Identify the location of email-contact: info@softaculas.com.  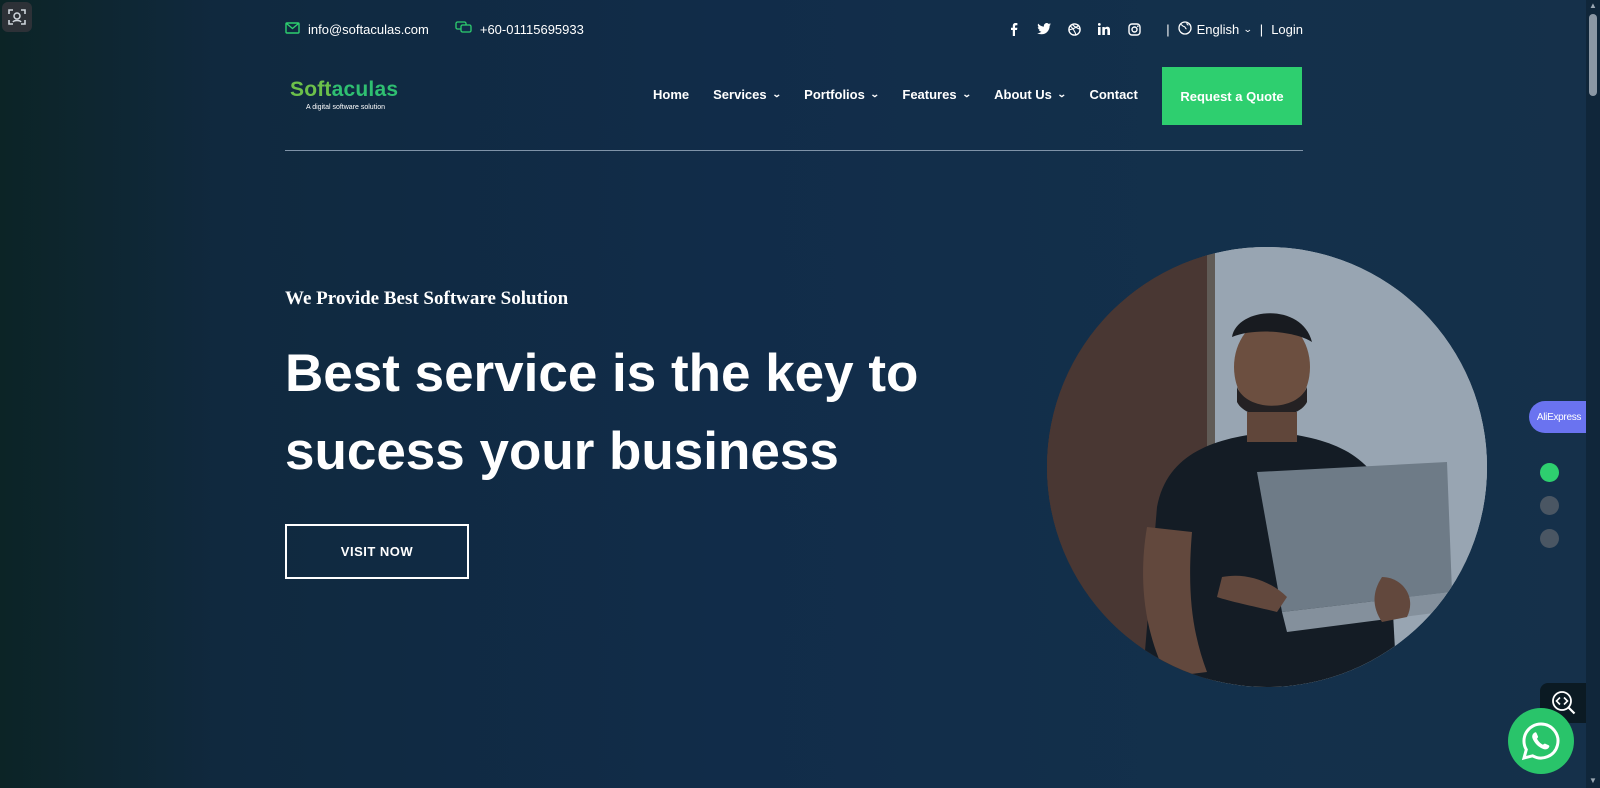
(357, 29).